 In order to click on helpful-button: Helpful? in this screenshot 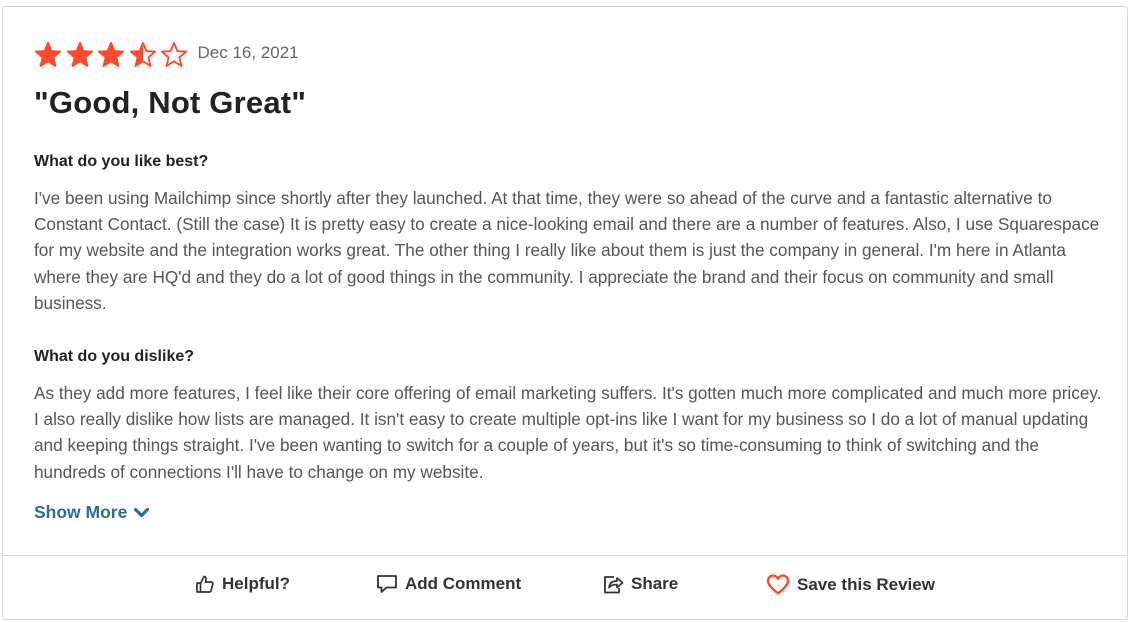, I will do `click(242, 584)`.